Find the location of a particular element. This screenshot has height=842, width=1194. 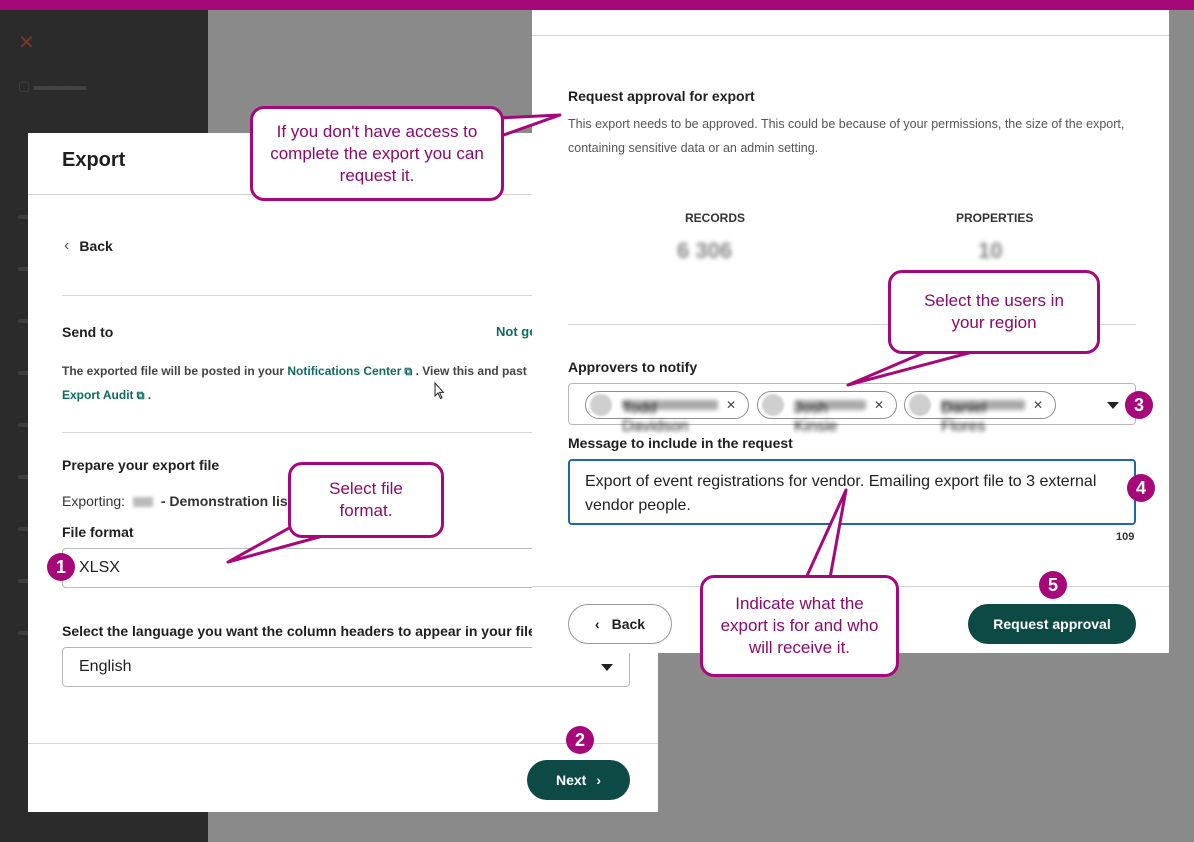

back-link-label: Back is located at coordinates (96, 246).